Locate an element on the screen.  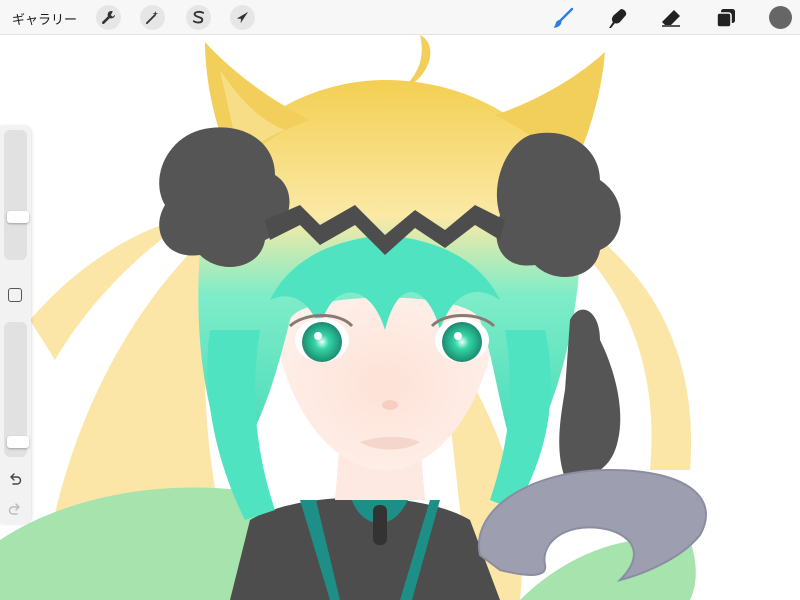
smudge-tool-button is located at coordinates (618, 18).